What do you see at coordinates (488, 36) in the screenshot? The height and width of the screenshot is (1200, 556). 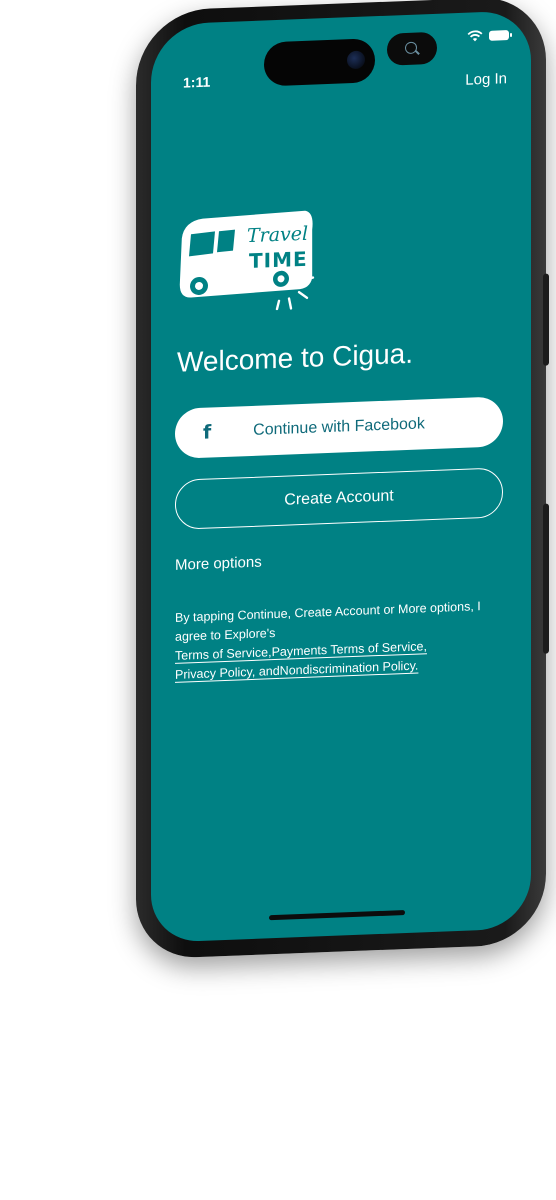 I see `status-icons` at bounding box center [488, 36].